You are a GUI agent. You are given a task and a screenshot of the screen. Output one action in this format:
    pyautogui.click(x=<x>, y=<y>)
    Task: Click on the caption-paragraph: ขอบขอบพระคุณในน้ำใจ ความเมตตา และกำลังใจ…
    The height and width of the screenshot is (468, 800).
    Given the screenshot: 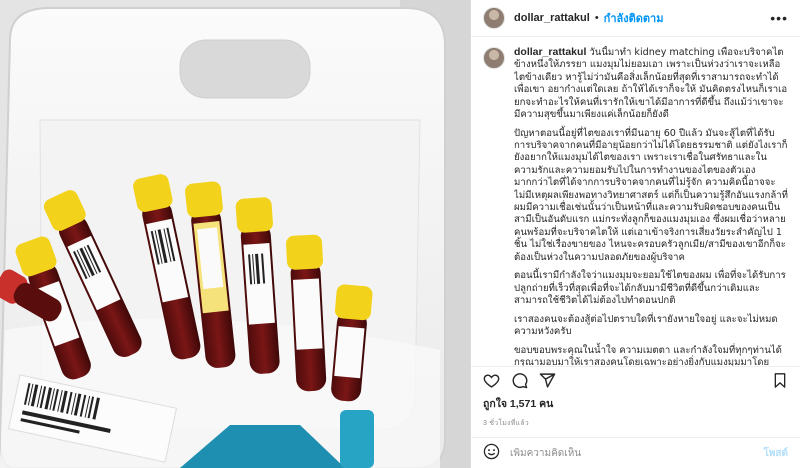 What is the action you would take?
    pyautogui.click(x=648, y=355)
    